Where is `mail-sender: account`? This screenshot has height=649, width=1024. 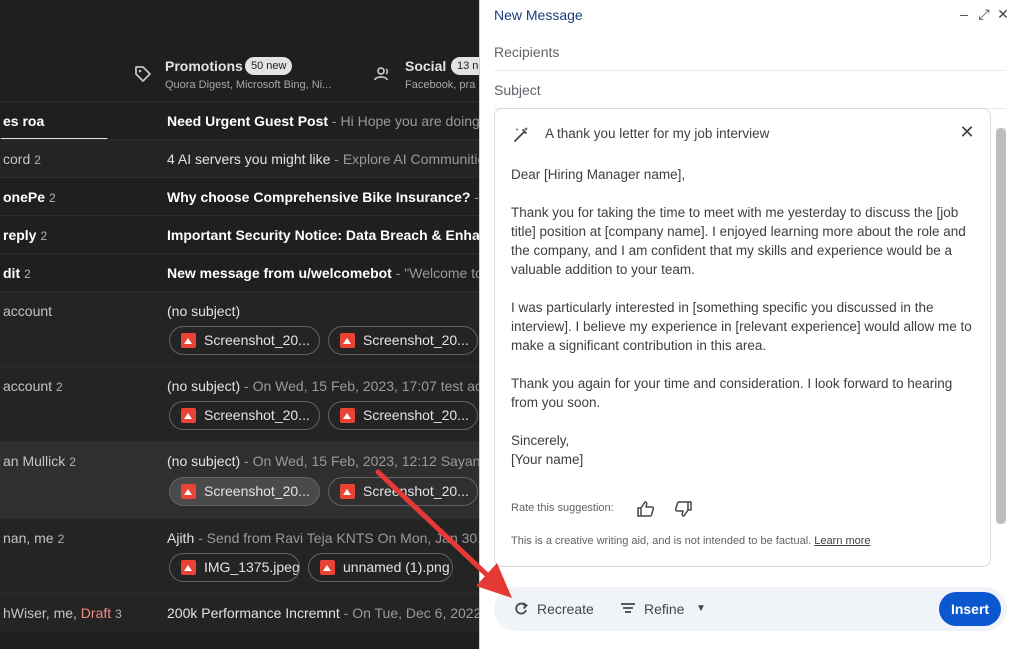
mail-sender: account is located at coordinates (28, 311).